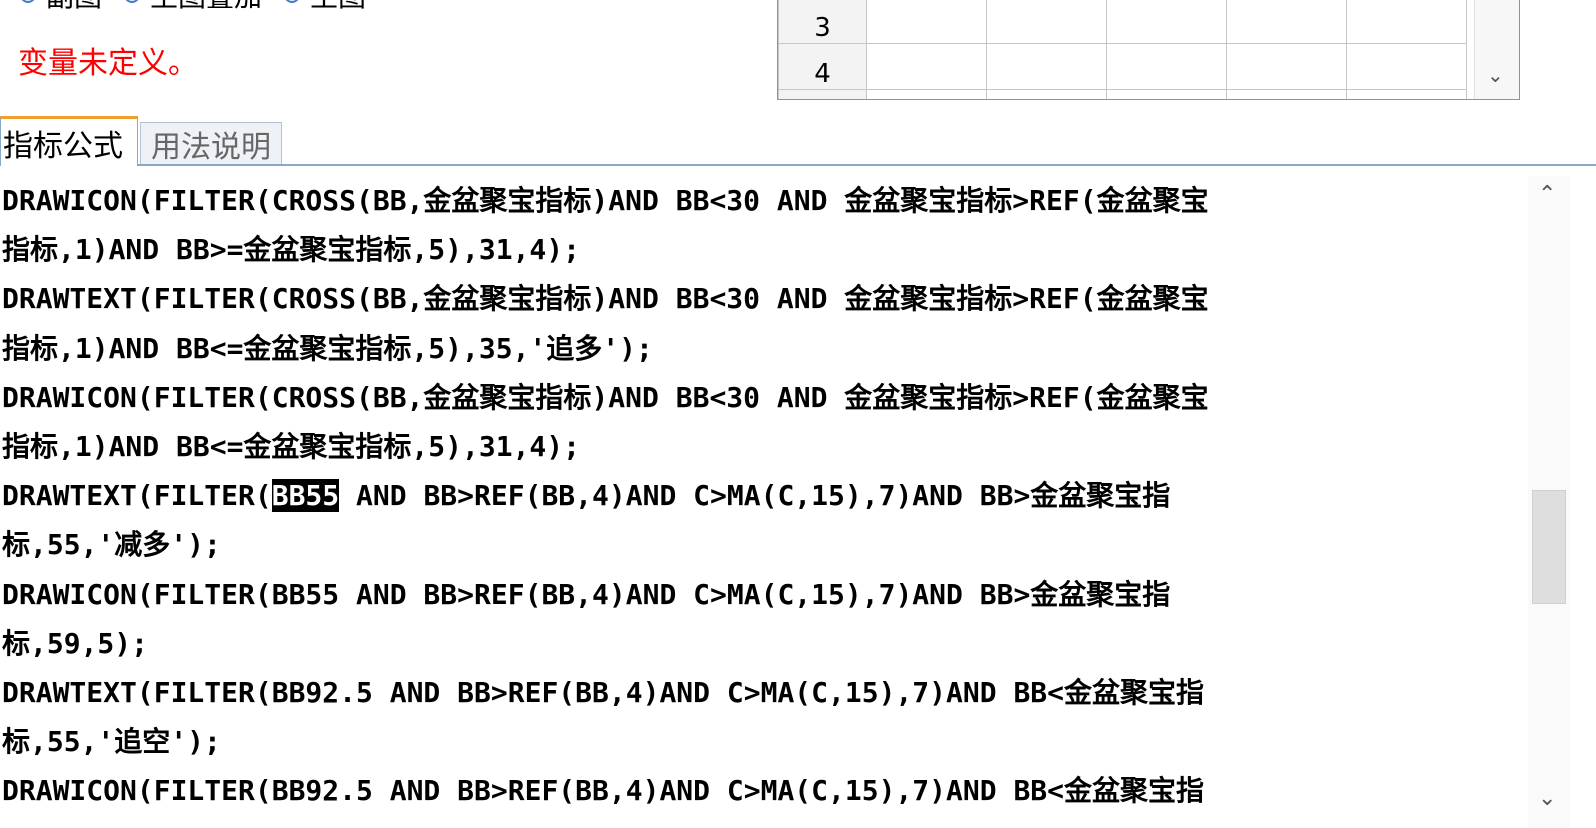  Describe the element at coordinates (798, 140) in the screenshot. I see `tab-bar: 指标公式 用法说明` at that location.